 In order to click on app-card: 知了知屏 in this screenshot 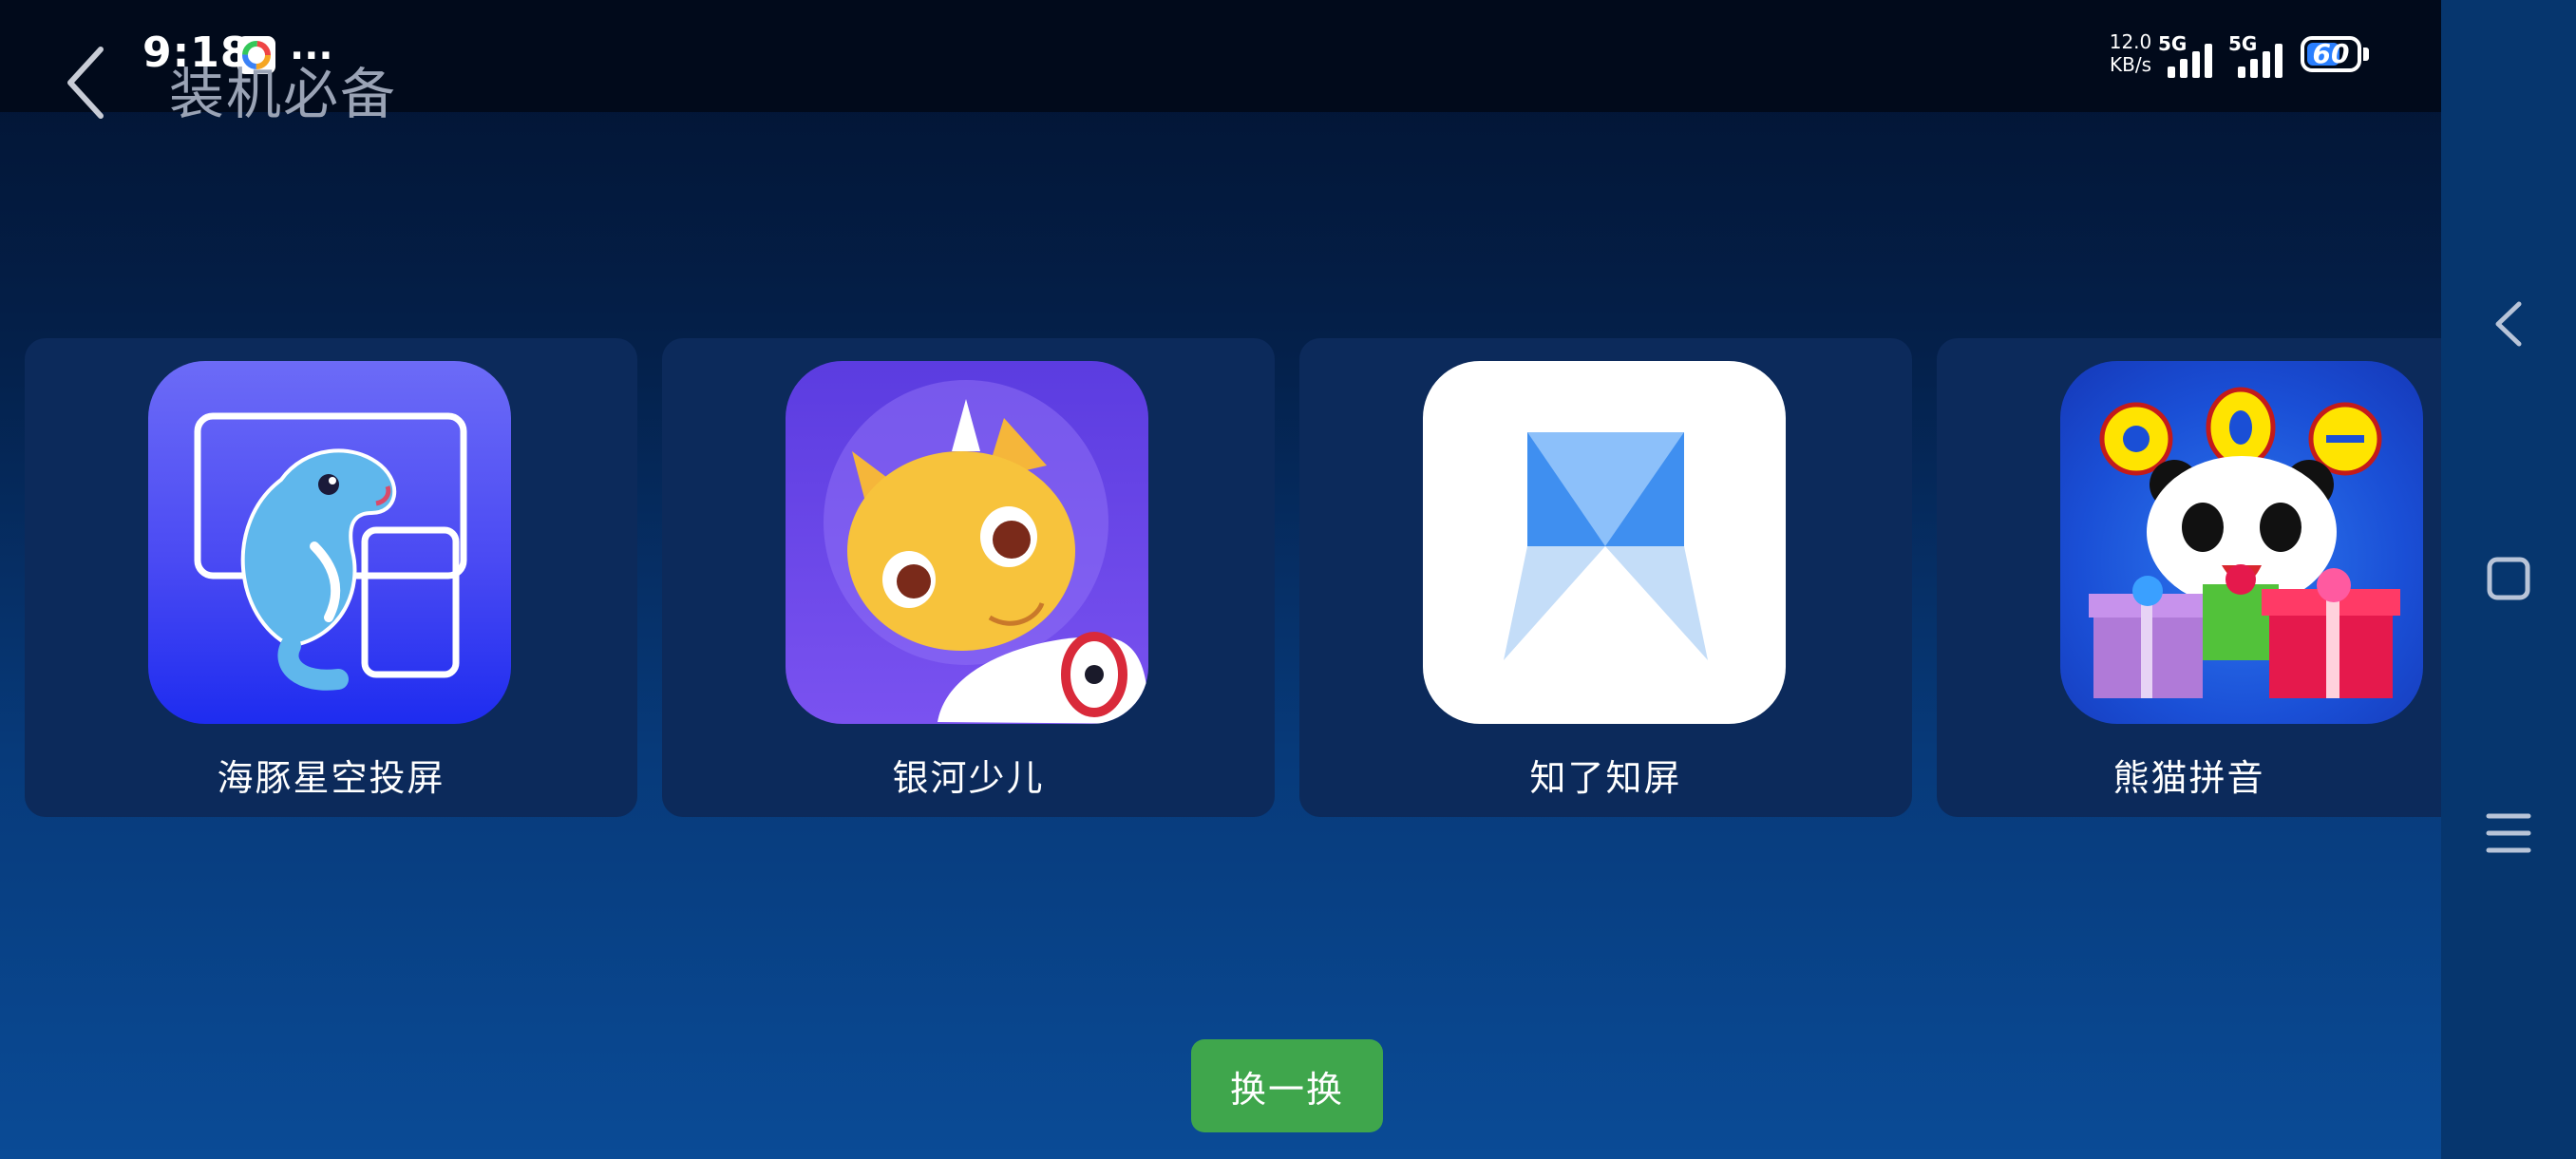, I will do `click(1605, 577)`.